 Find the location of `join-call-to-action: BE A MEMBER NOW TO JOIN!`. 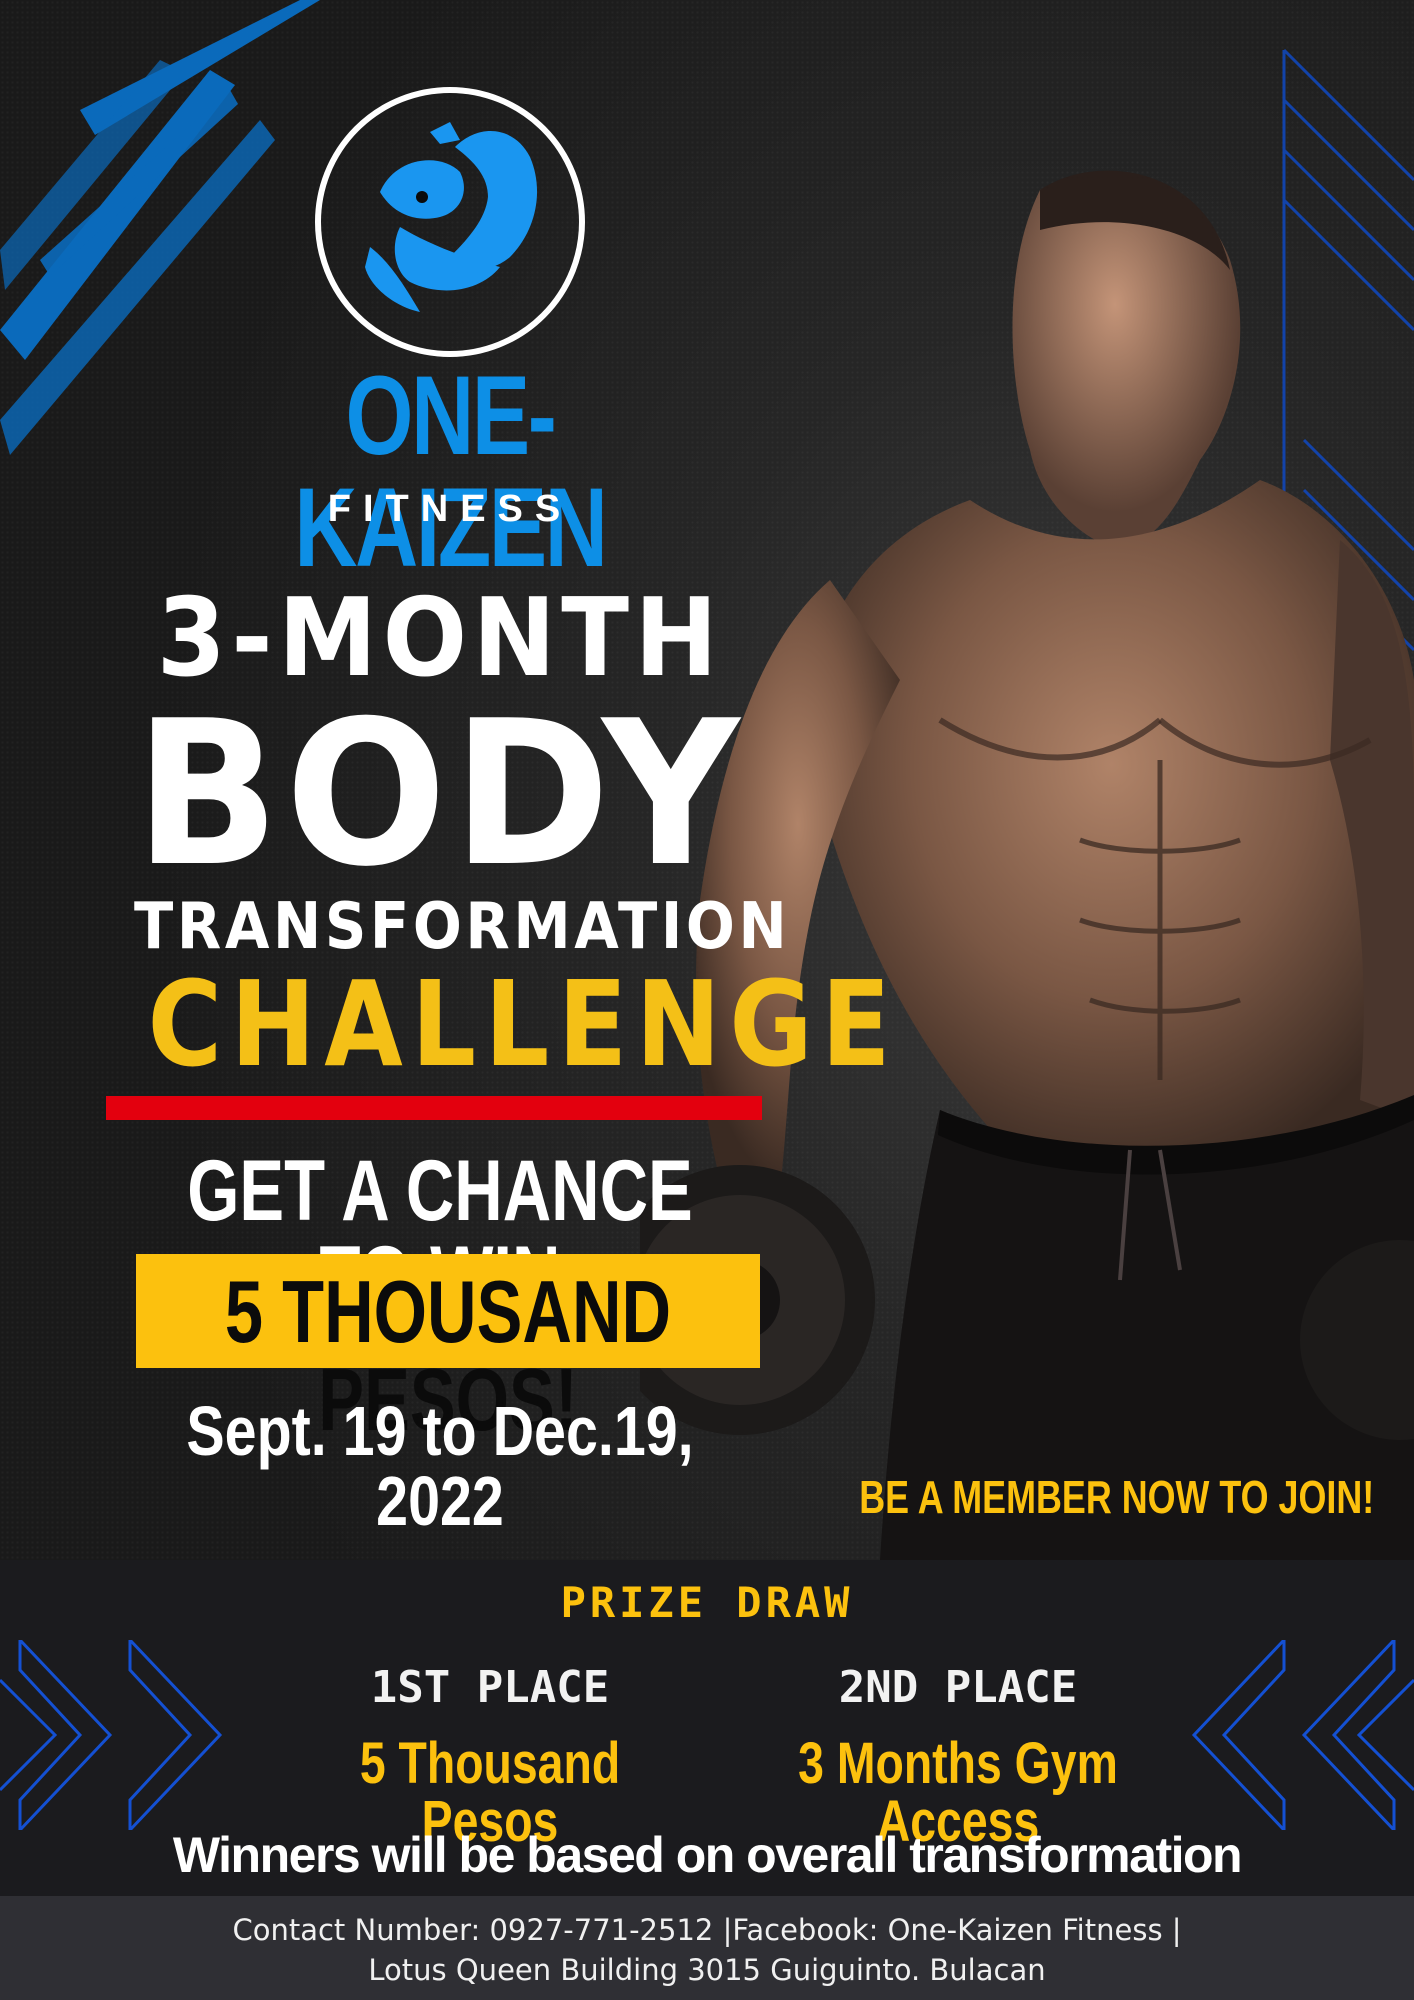

join-call-to-action: BE A MEMBER NOW TO JOIN! is located at coordinates (1116, 1497).